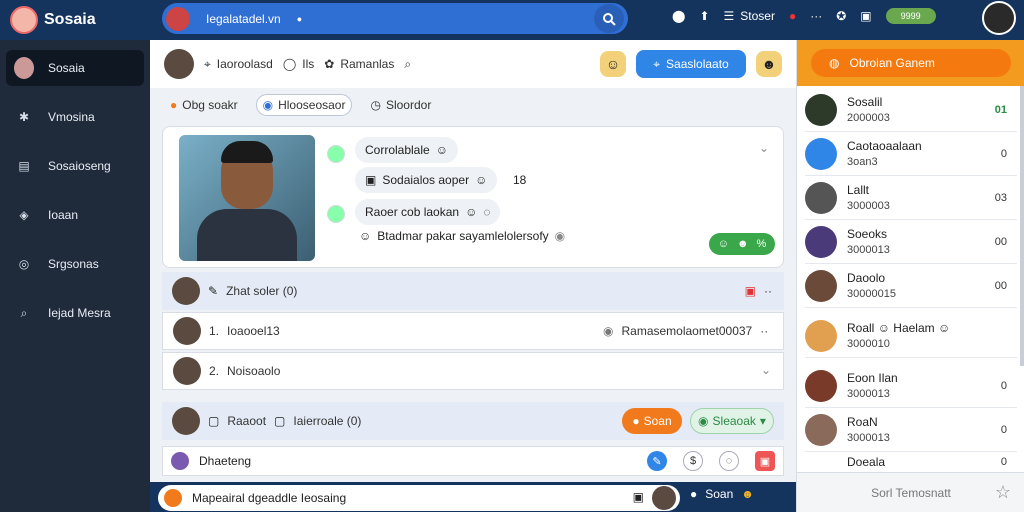 This screenshot has height=512, width=1024. Describe the element at coordinates (71, 117) in the screenshot. I see `sidebar-item-label: Vmosina` at that location.